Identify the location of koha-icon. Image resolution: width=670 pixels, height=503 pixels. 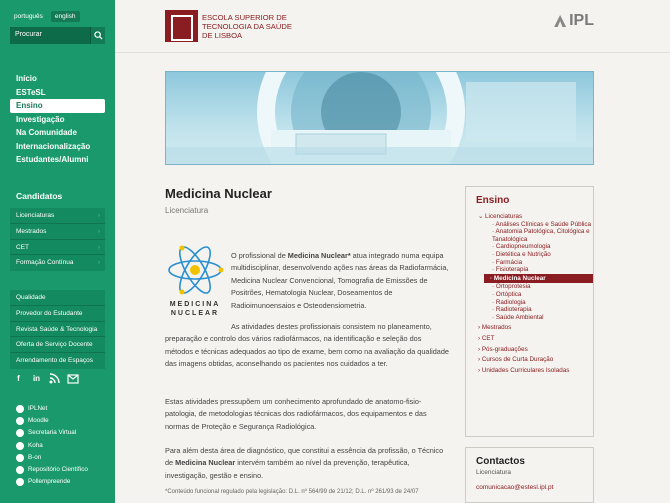
(20, 445).